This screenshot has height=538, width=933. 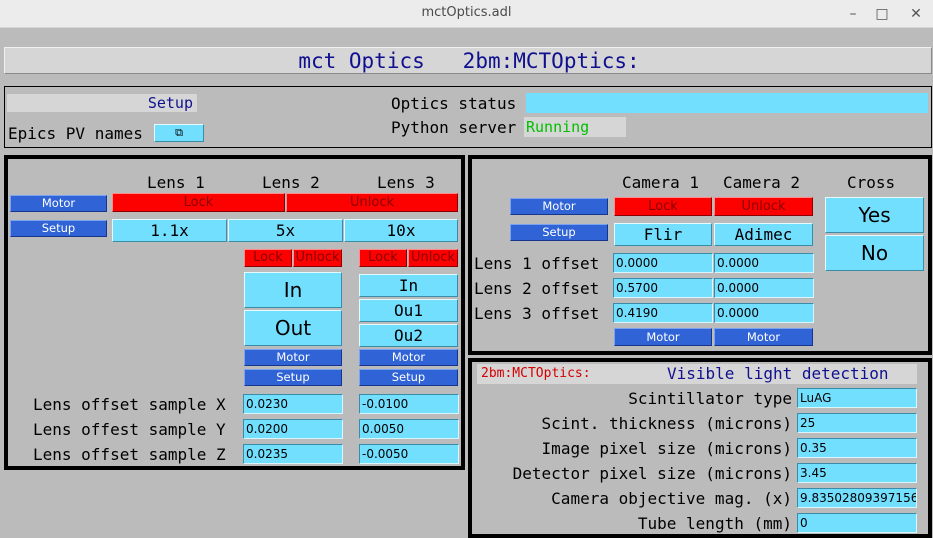 What do you see at coordinates (666, 423) in the screenshot?
I see `scint-thickness-label: Scint. thickness (microns)` at bounding box center [666, 423].